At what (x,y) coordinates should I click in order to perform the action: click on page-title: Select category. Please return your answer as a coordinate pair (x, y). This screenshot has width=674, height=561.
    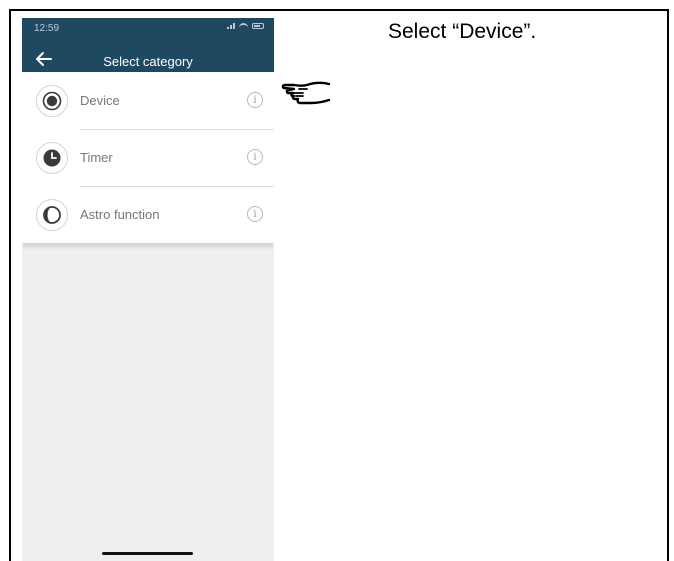
    Looking at the image, I should click on (148, 61).